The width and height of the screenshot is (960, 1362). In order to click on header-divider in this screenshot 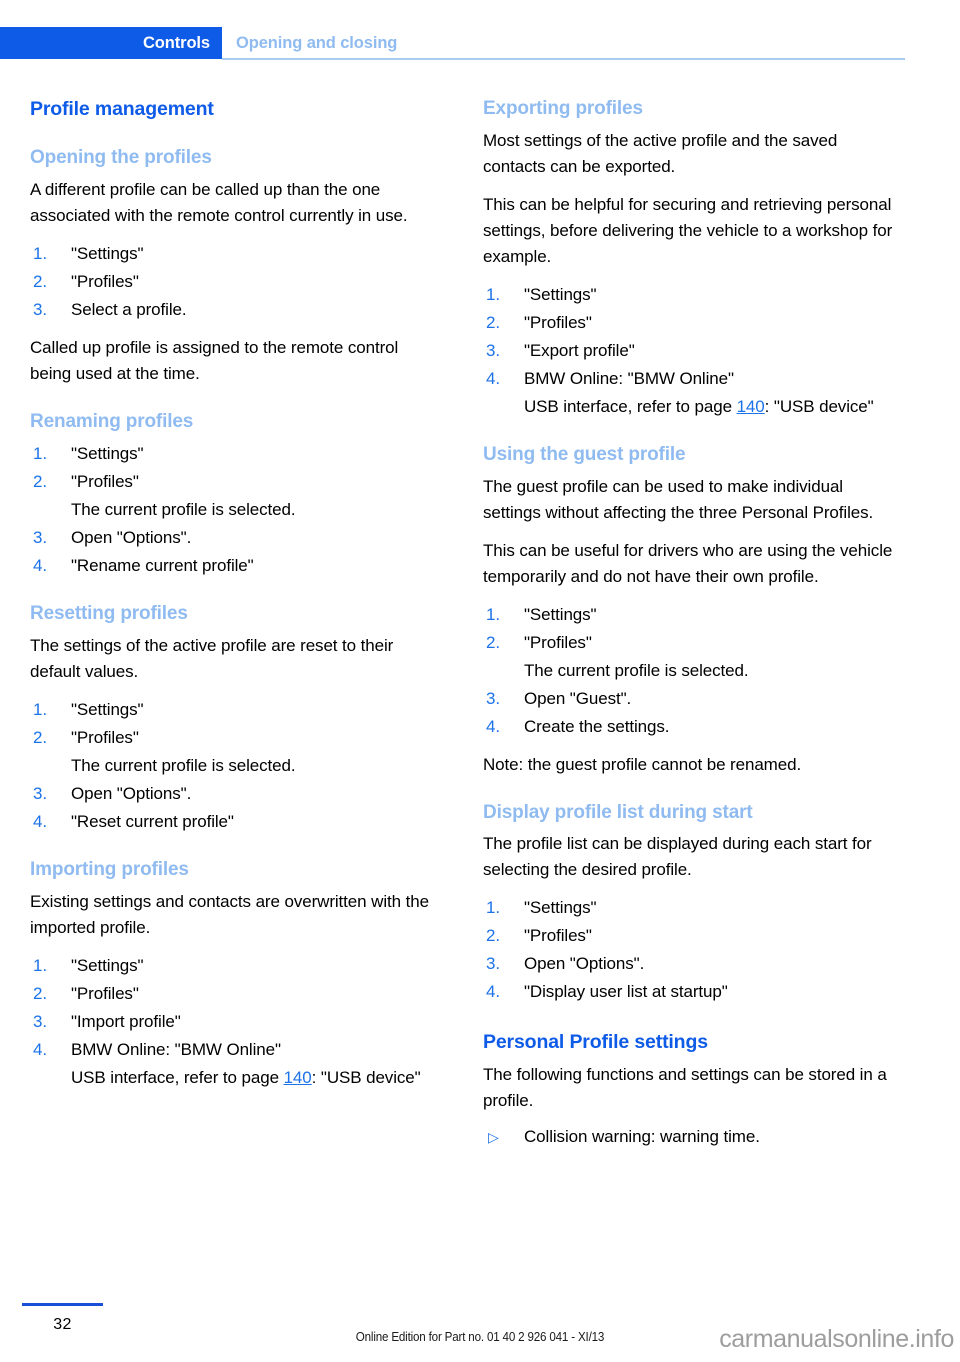, I will do `click(563, 59)`.